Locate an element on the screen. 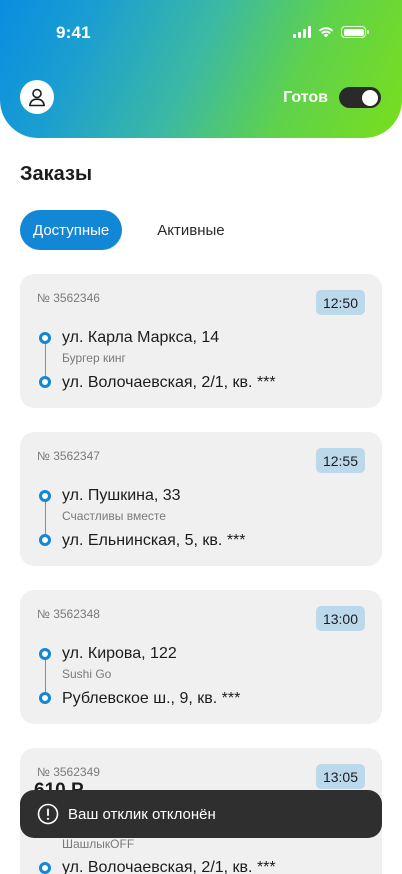 The image size is (402, 874). toggle-knob is located at coordinates (370, 97).